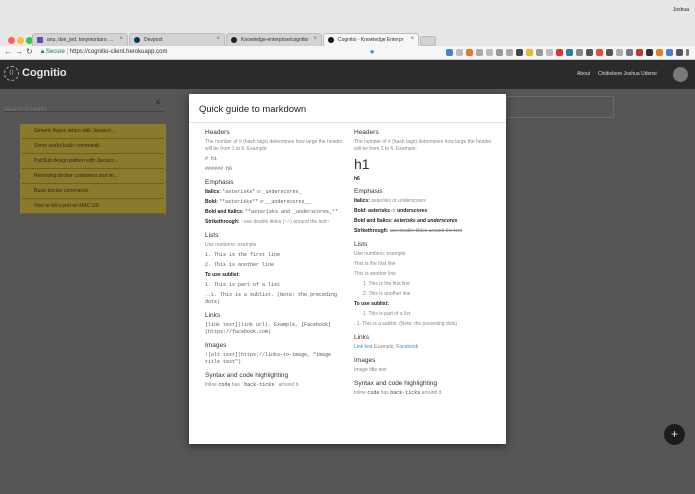 The width and height of the screenshot is (695, 494). What do you see at coordinates (93, 146) in the screenshot?
I see `list-item: Some useful bash commands` at bounding box center [93, 146].